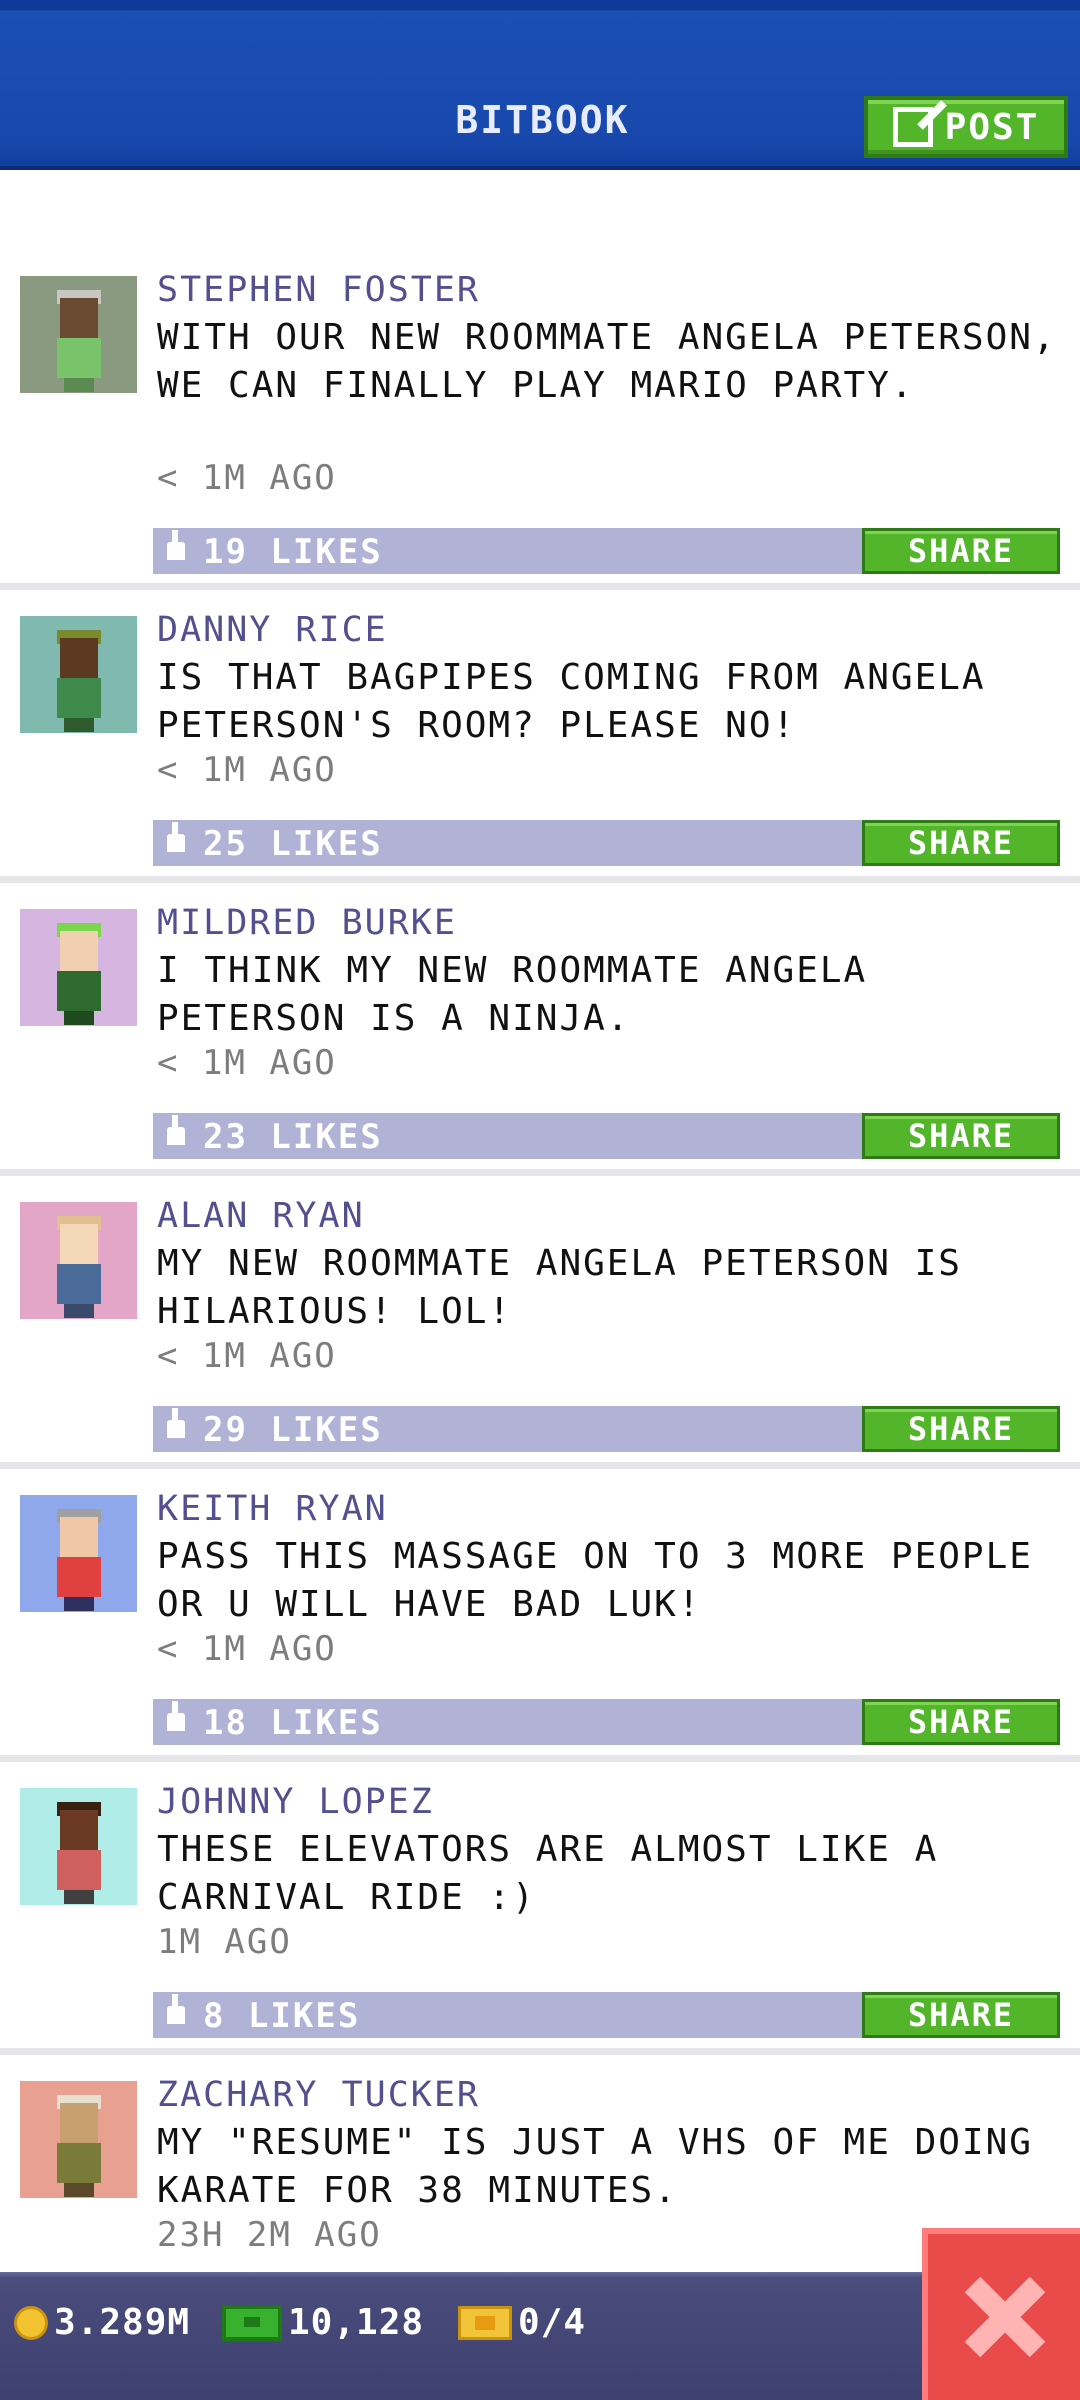 The width and height of the screenshot is (1080, 2400). I want to click on coins-stat: 3.289M, so click(102, 2322).